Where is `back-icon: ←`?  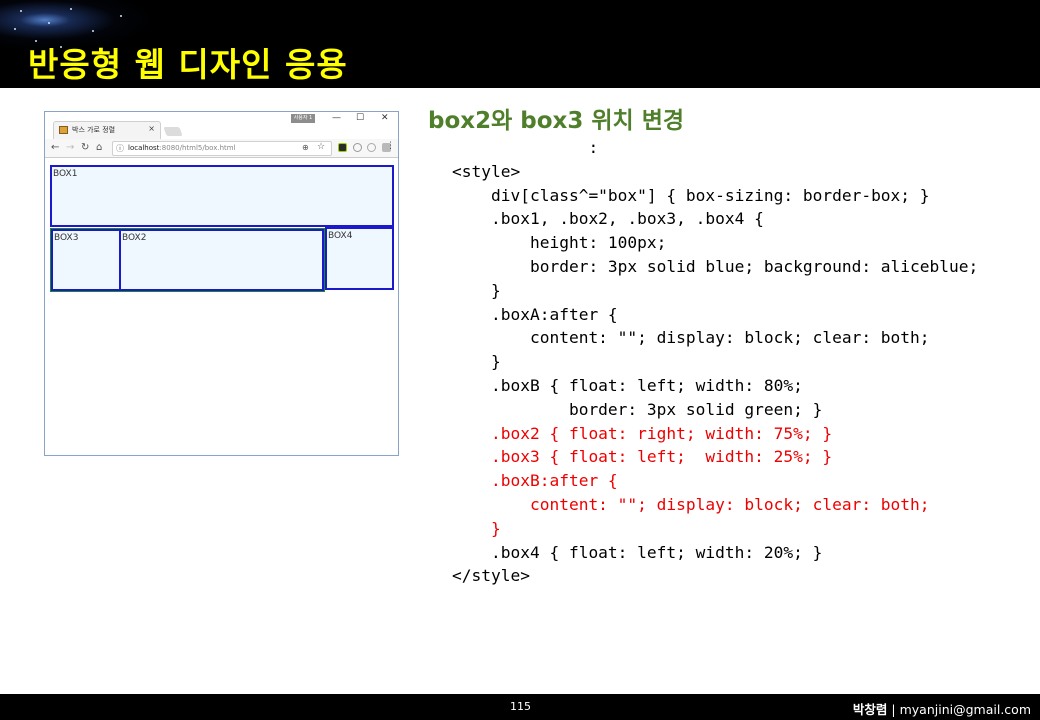
back-icon: ← is located at coordinates (55, 147).